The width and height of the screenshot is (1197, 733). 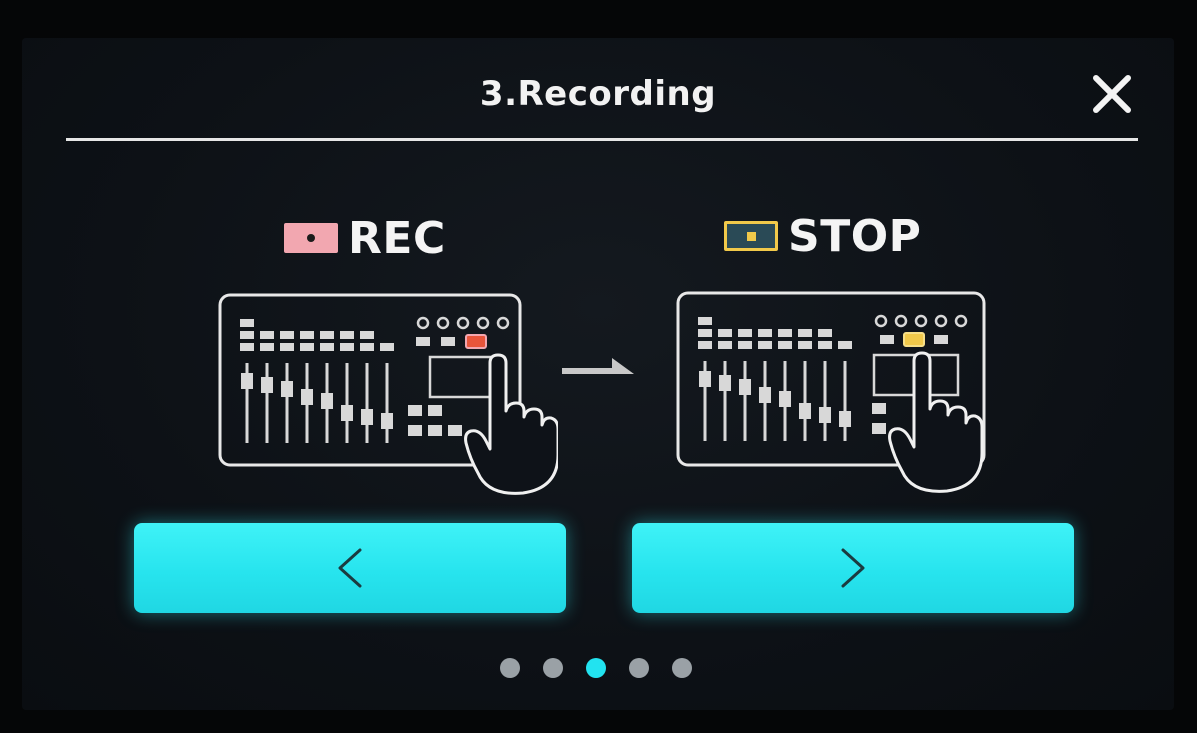 I want to click on stop-label-text: STOP, so click(x=855, y=236).